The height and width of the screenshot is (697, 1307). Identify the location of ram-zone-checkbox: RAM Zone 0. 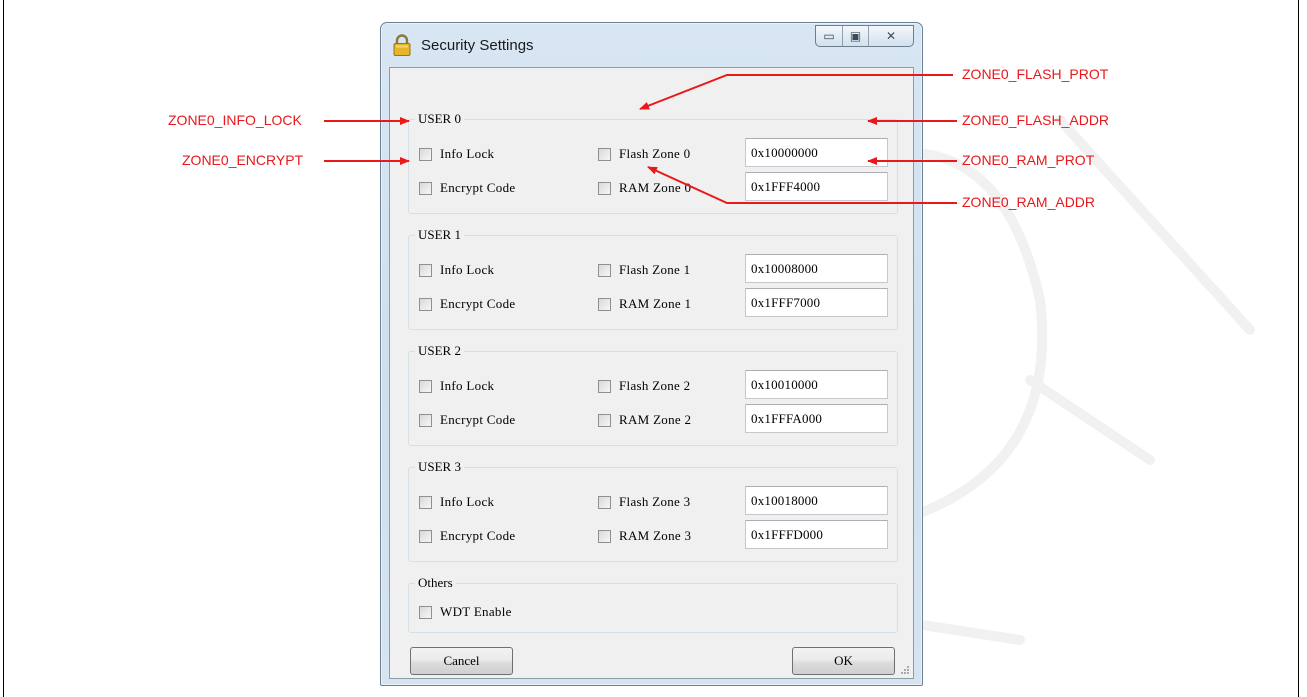
(644, 188).